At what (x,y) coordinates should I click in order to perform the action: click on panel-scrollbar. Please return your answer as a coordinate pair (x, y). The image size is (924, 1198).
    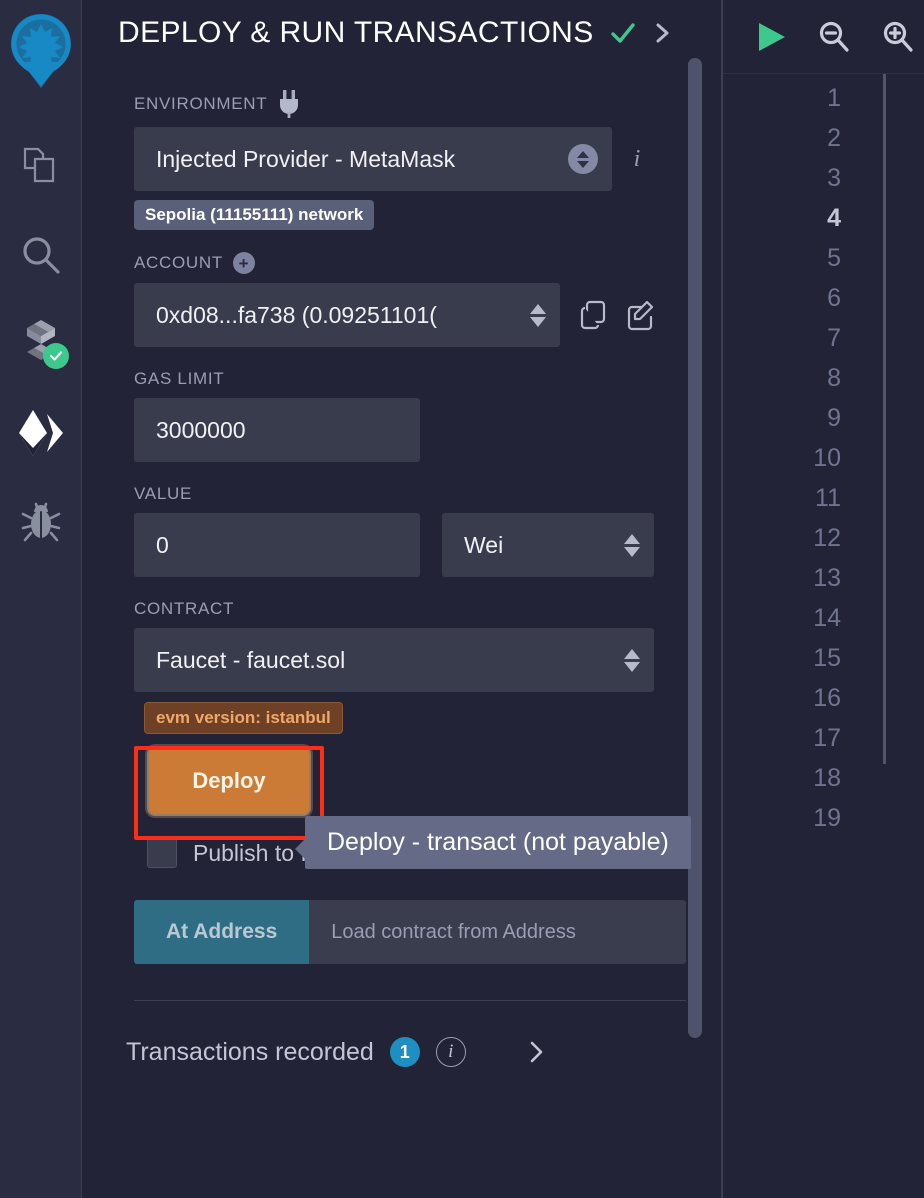
    Looking at the image, I should click on (695, 548).